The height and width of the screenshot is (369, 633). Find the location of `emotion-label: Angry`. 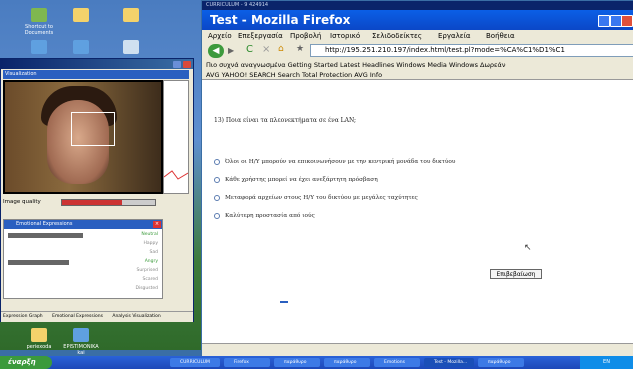

emotion-label: Angry is located at coordinates (151, 261).